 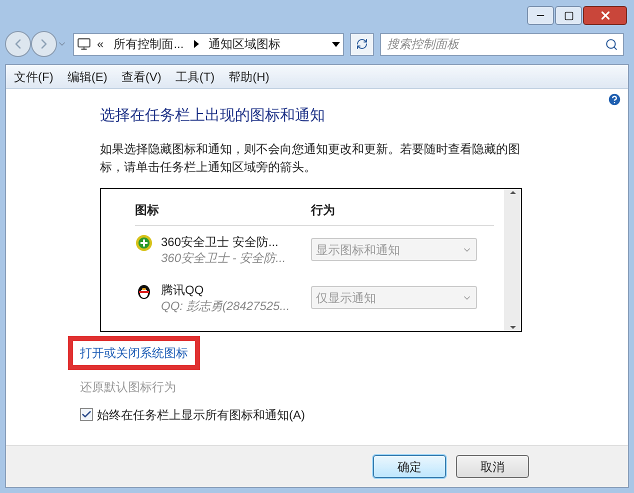 What do you see at coordinates (614, 99) in the screenshot?
I see `help-icon` at bounding box center [614, 99].